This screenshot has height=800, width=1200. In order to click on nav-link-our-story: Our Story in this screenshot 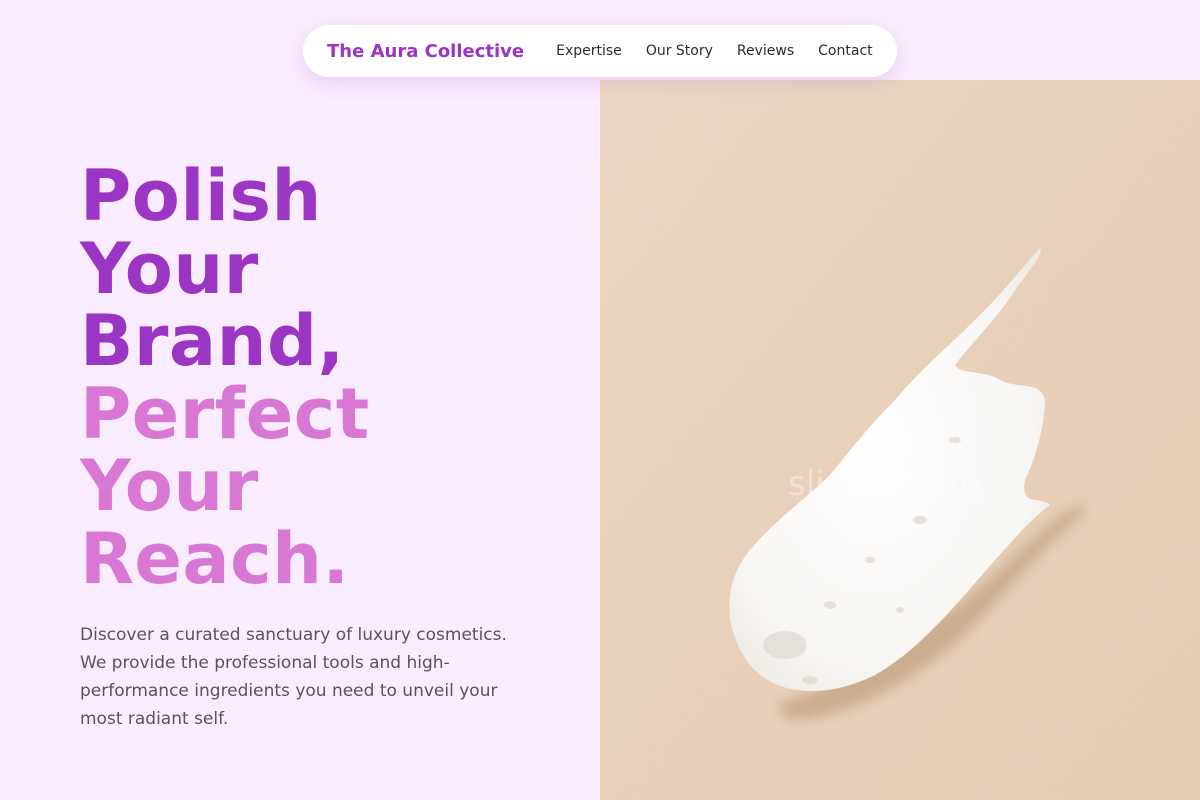, I will do `click(679, 51)`.